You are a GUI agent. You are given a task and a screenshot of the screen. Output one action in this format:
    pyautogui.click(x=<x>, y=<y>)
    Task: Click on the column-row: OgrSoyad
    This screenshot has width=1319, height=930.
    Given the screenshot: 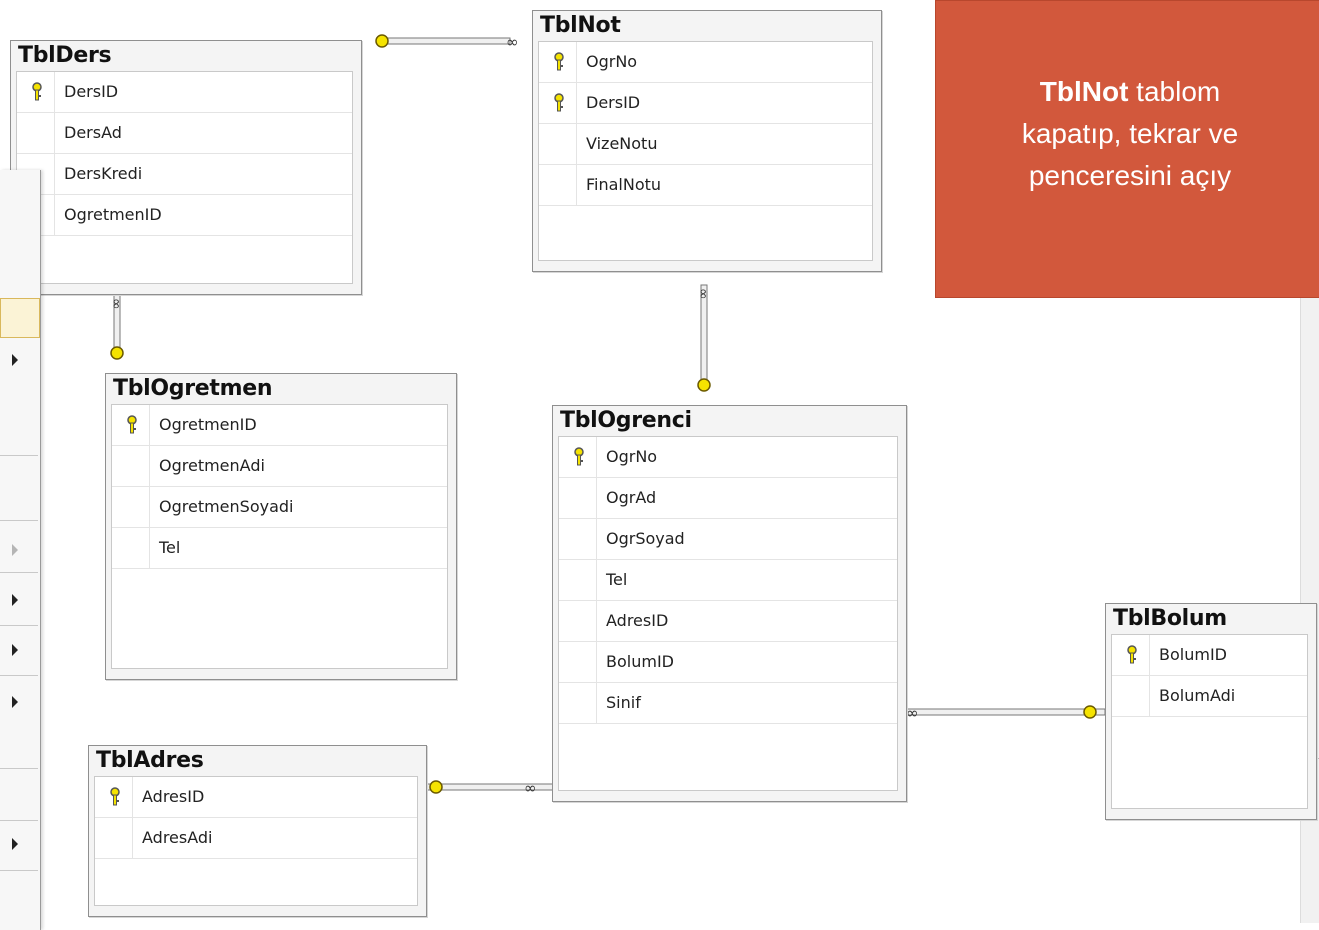 What is the action you would take?
    pyautogui.click(x=728, y=539)
    